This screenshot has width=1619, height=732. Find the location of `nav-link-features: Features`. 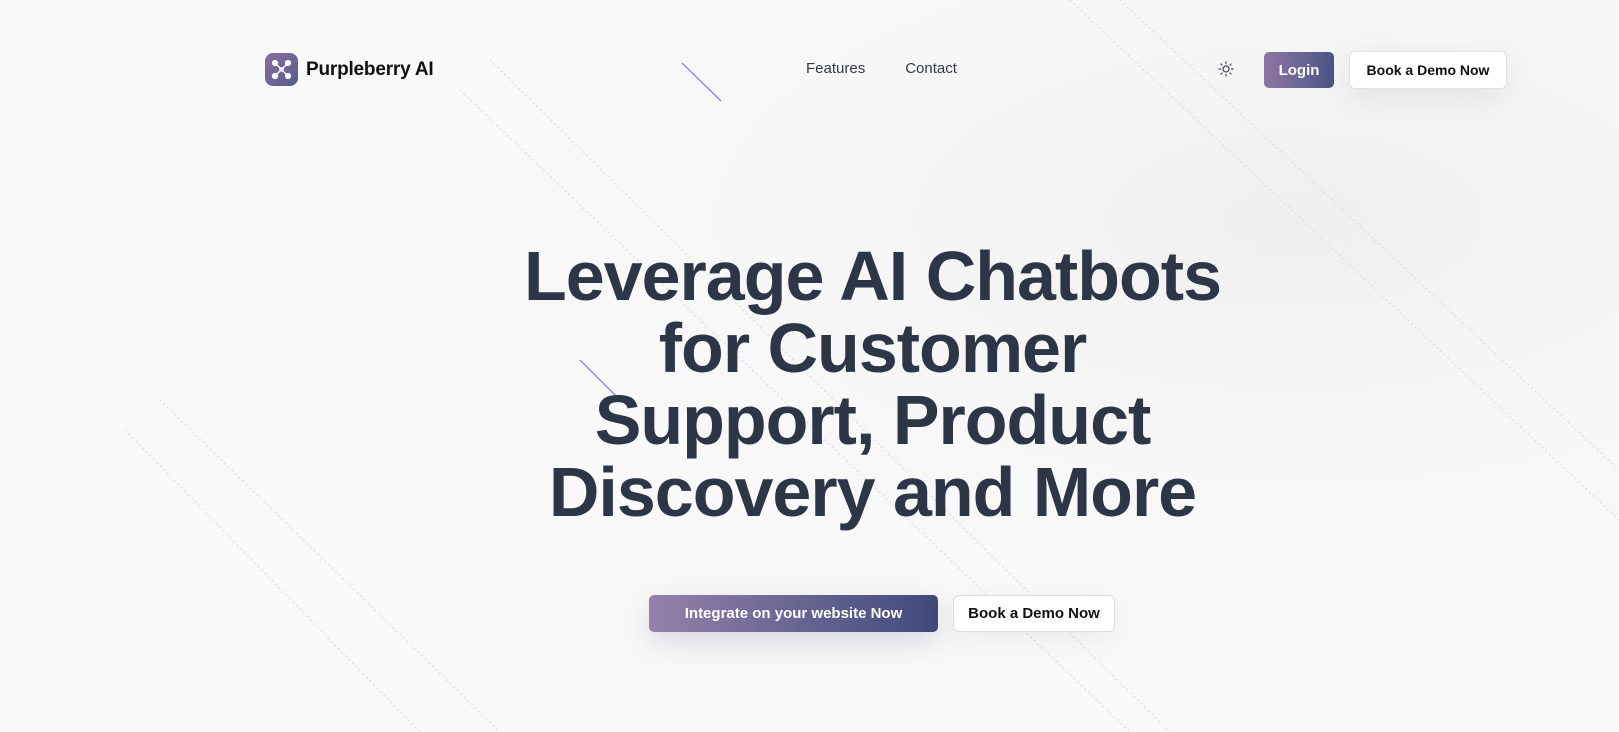

nav-link-features: Features is located at coordinates (835, 68).